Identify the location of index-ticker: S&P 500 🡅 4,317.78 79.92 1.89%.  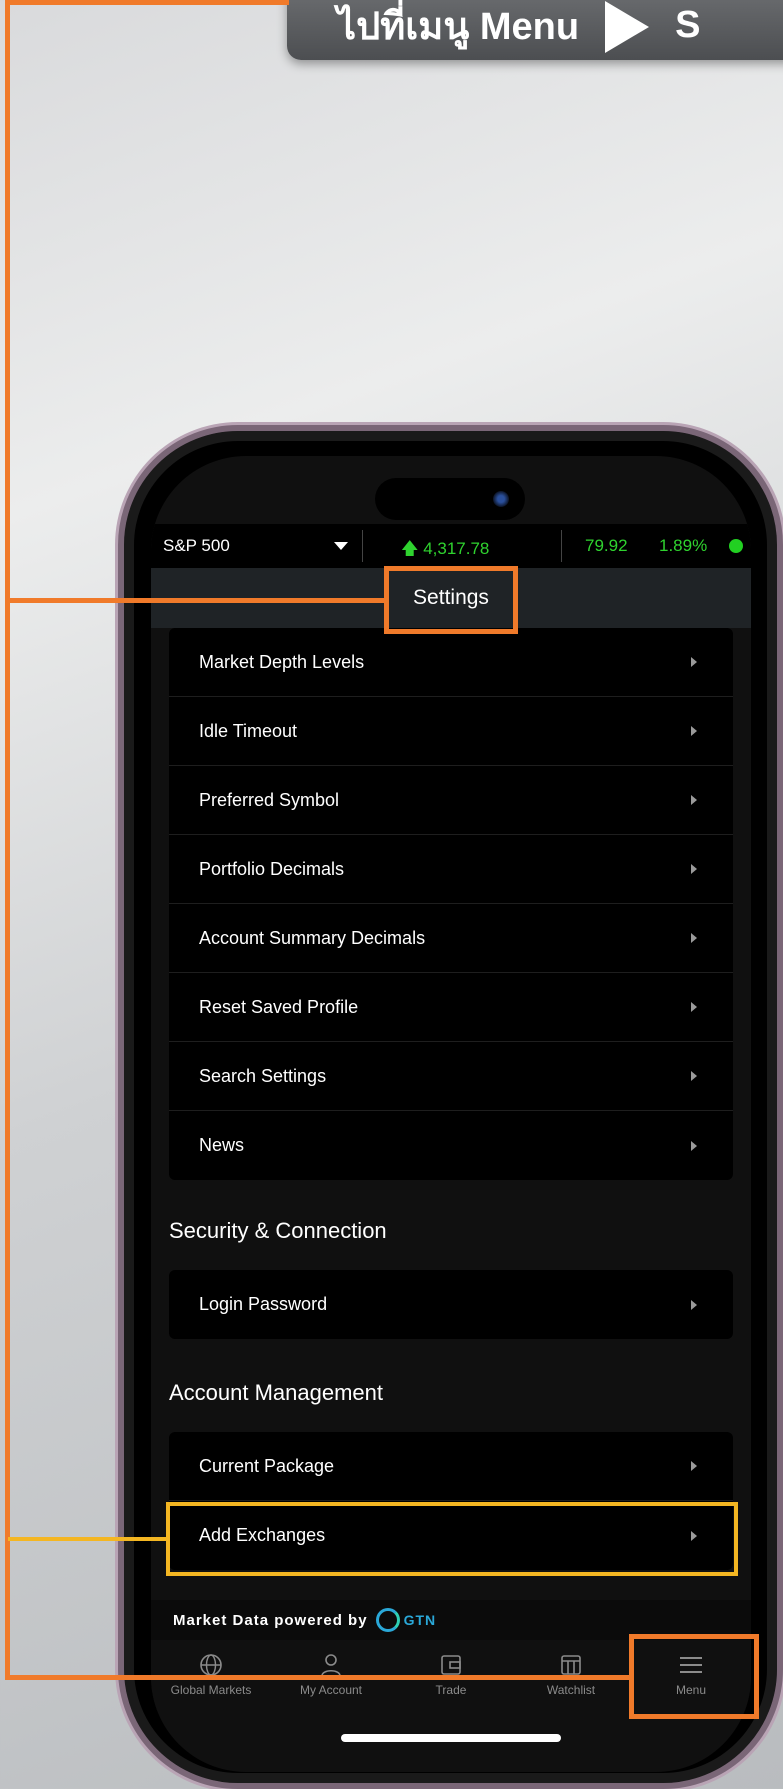
(451, 546).